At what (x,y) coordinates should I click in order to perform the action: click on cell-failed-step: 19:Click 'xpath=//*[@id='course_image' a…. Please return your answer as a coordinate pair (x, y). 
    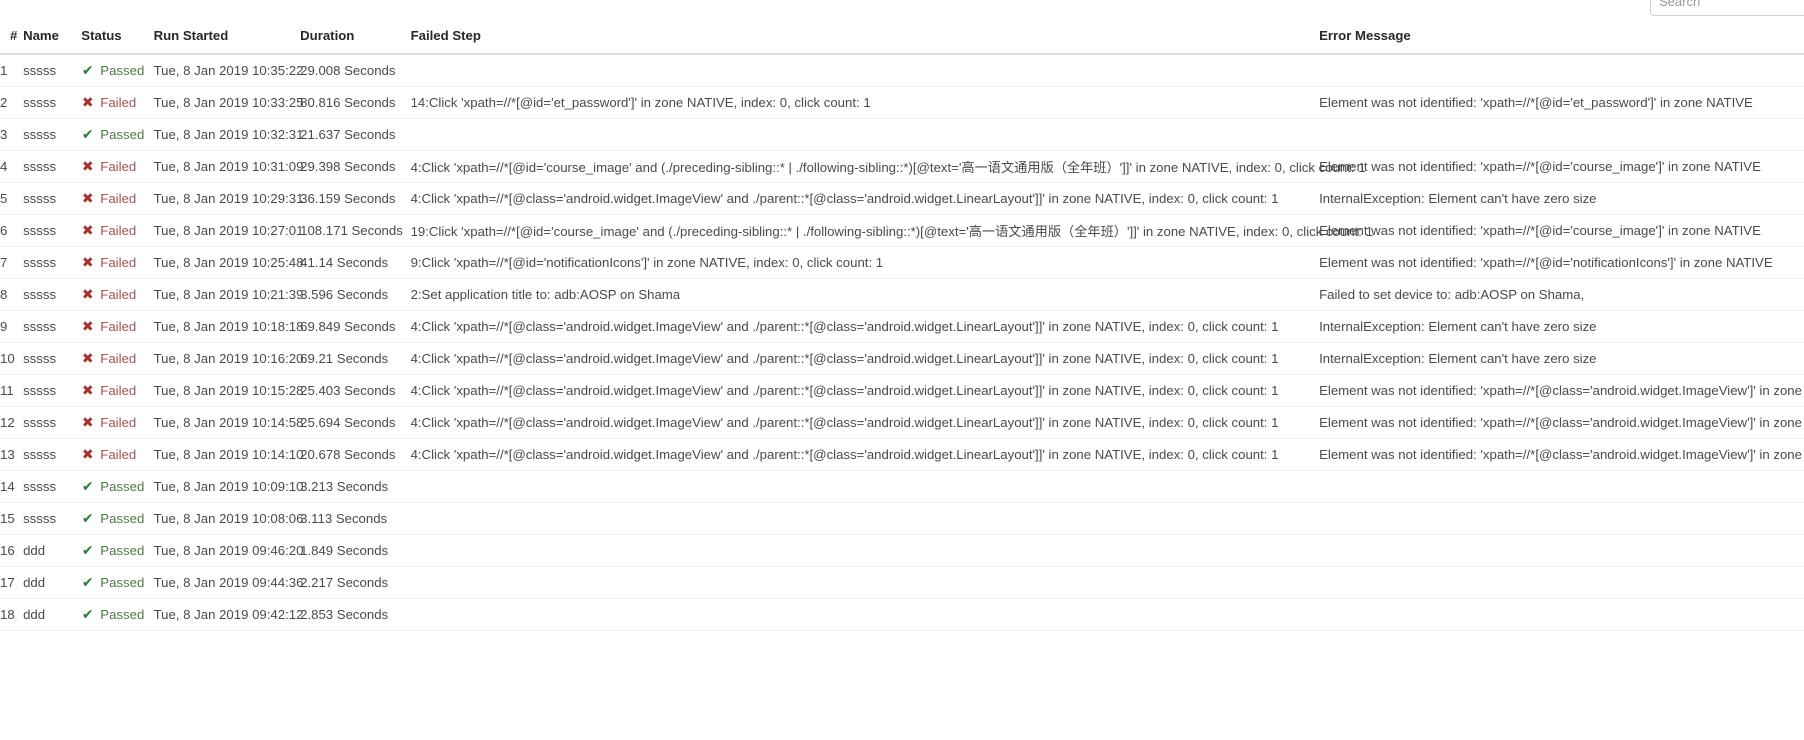
    Looking at the image, I should click on (891, 230).